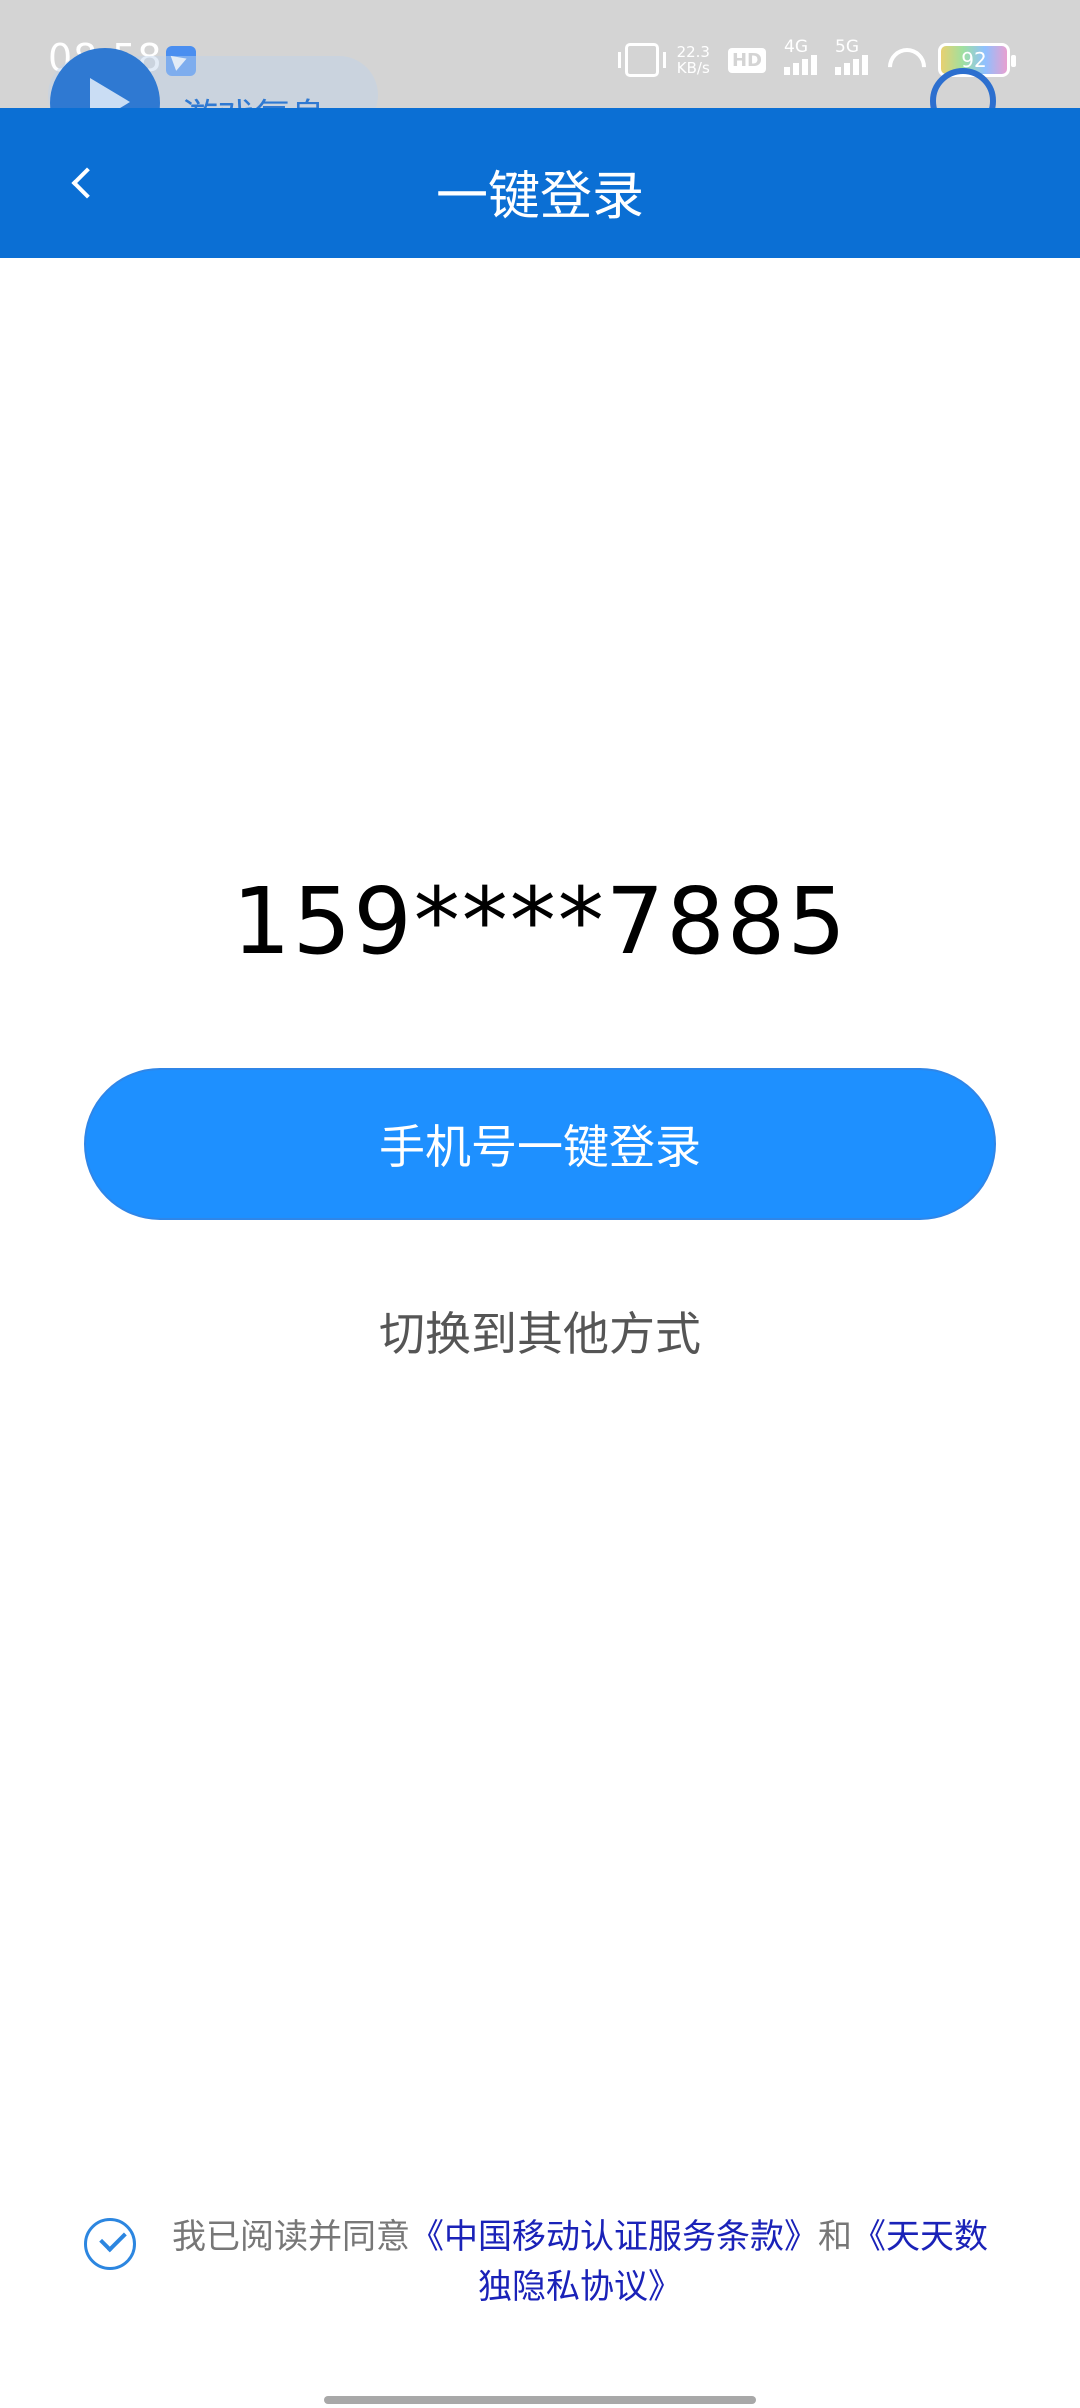  I want to click on agreement-checkbox, so click(110, 2244).